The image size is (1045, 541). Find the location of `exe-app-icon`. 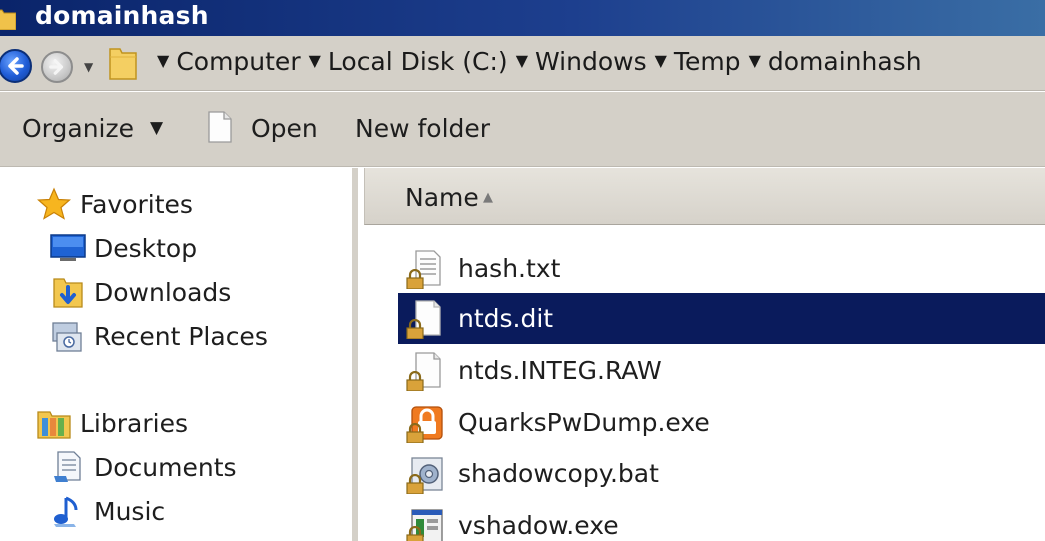

exe-app-icon is located at coordinates (426, 523).